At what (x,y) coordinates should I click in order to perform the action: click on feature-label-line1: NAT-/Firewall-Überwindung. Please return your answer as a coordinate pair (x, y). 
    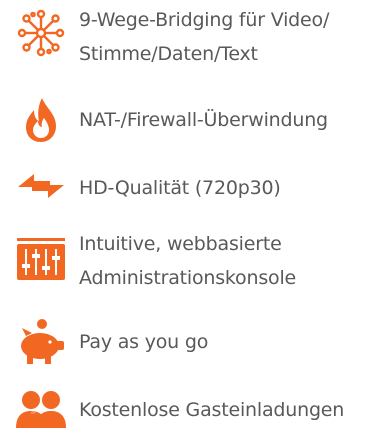
    Looking at the image, I should click on (203, 120).